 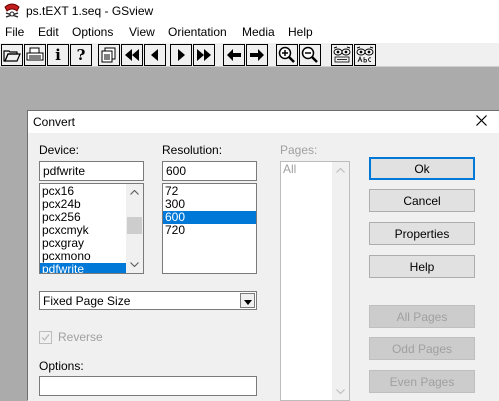 I want to click on menu-file: File, so click(x=14, y=32).